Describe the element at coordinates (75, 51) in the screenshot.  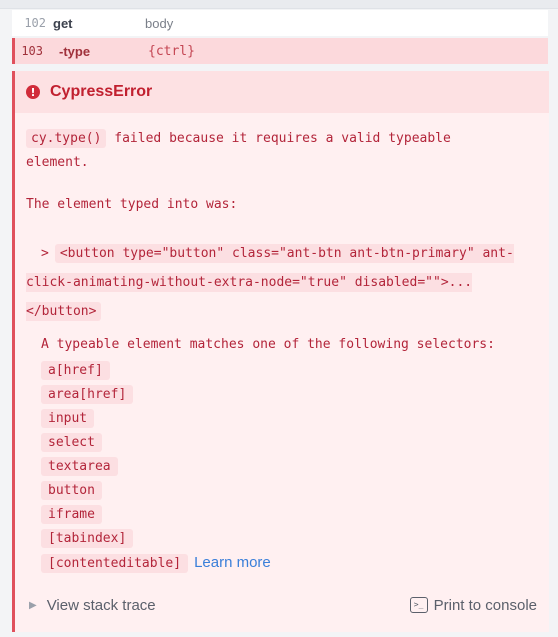
I see `command-name: -type` at that location.